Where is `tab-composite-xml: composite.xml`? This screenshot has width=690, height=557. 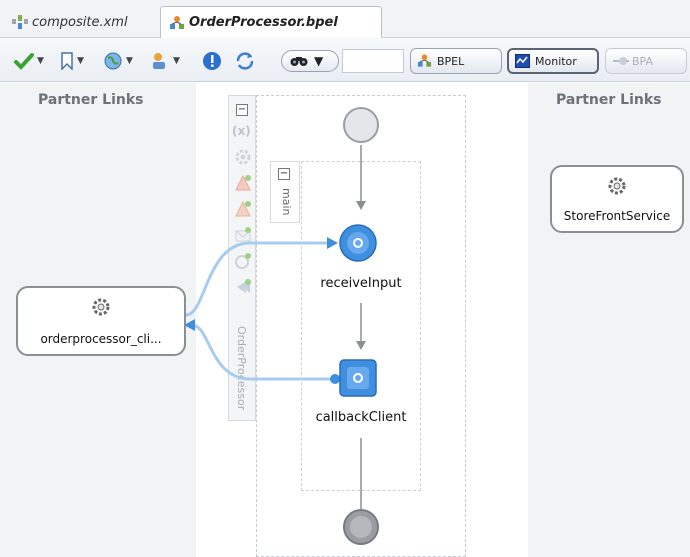 tab-composite-xml: composite.xml is located at coordinates (76, 22).